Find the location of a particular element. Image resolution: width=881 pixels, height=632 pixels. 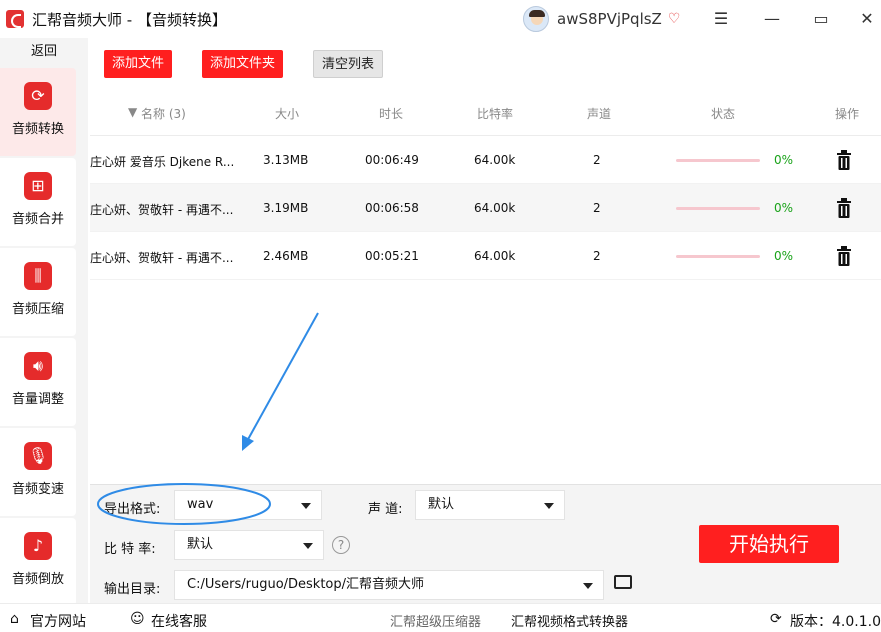

sidebar-item-label: 音量调整 is located at coordinates (37, 399).